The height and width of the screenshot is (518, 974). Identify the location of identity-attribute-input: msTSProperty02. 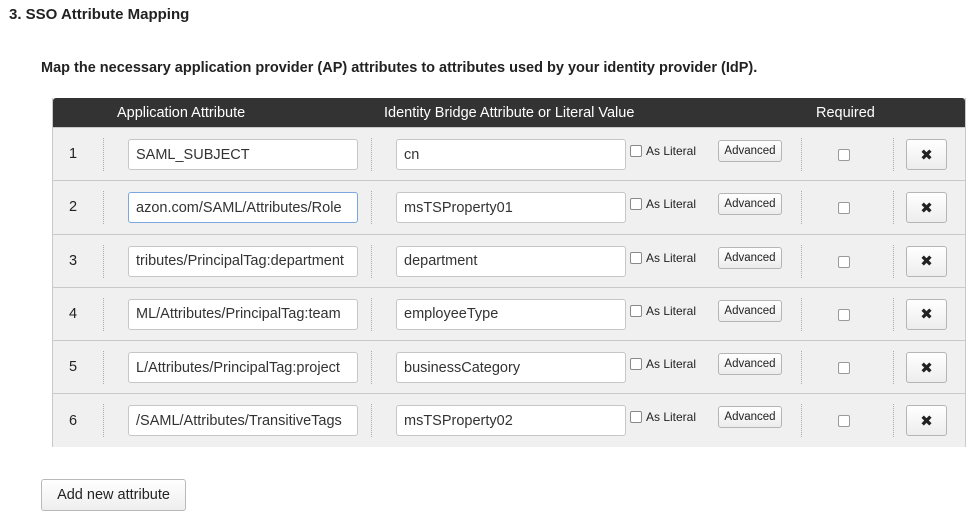
(511, 421).